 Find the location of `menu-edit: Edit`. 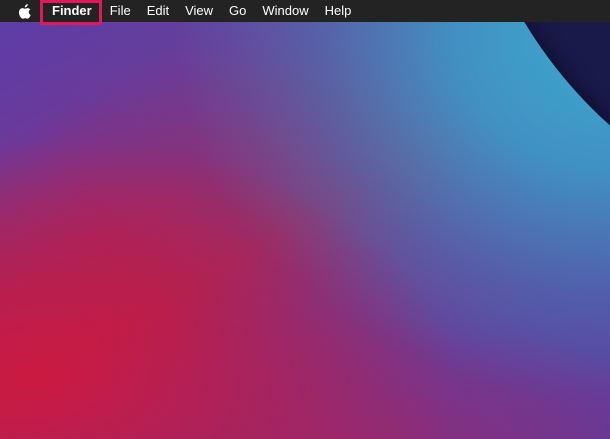

menu-edit: Edit is located at coordinates (158, 11).